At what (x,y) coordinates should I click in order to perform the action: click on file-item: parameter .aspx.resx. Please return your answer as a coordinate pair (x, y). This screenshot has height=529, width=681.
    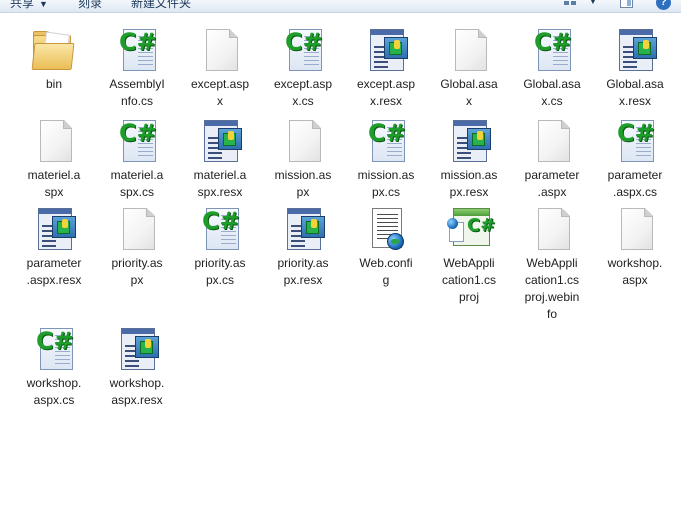
    Looking at the image, I should click on (54, 247).